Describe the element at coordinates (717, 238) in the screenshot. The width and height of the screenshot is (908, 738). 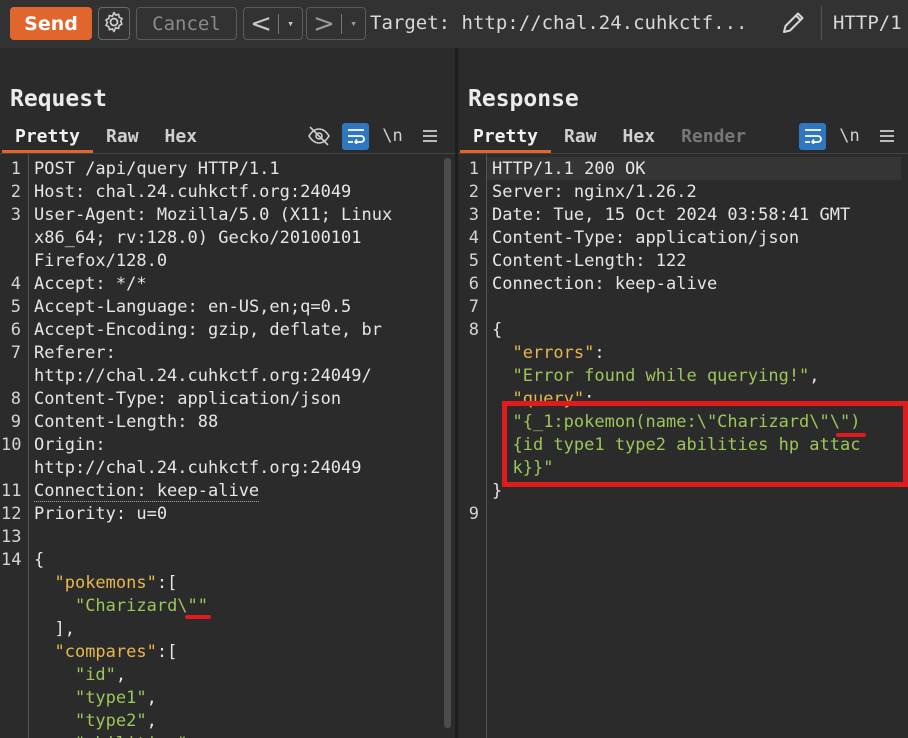
I see `code-token: application/json` at that location.